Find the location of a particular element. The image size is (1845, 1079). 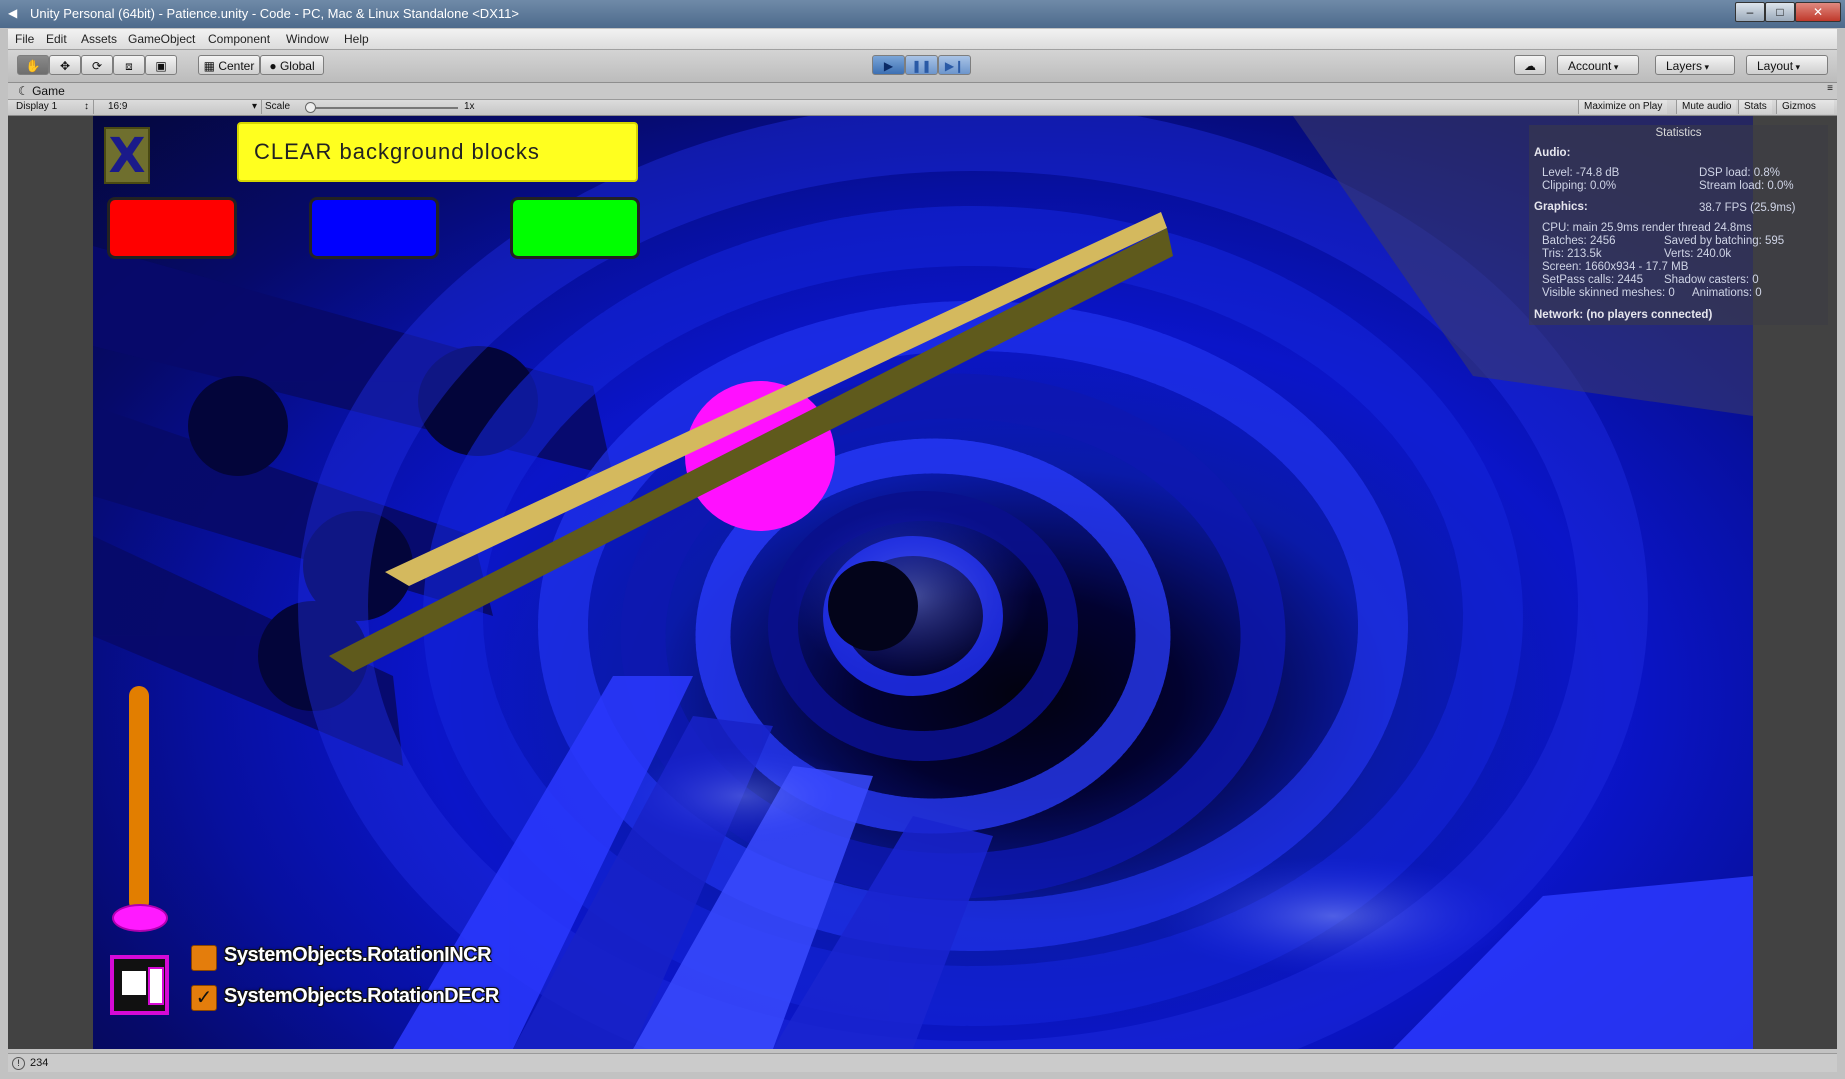

space-global-button: ● Global is located at coordinates (292, 65).